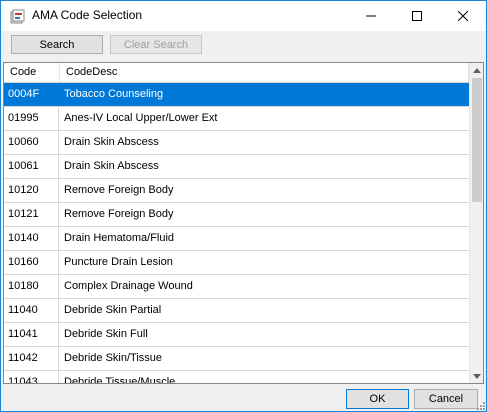  I want to click on ok-button: OK, so click(377, 399).